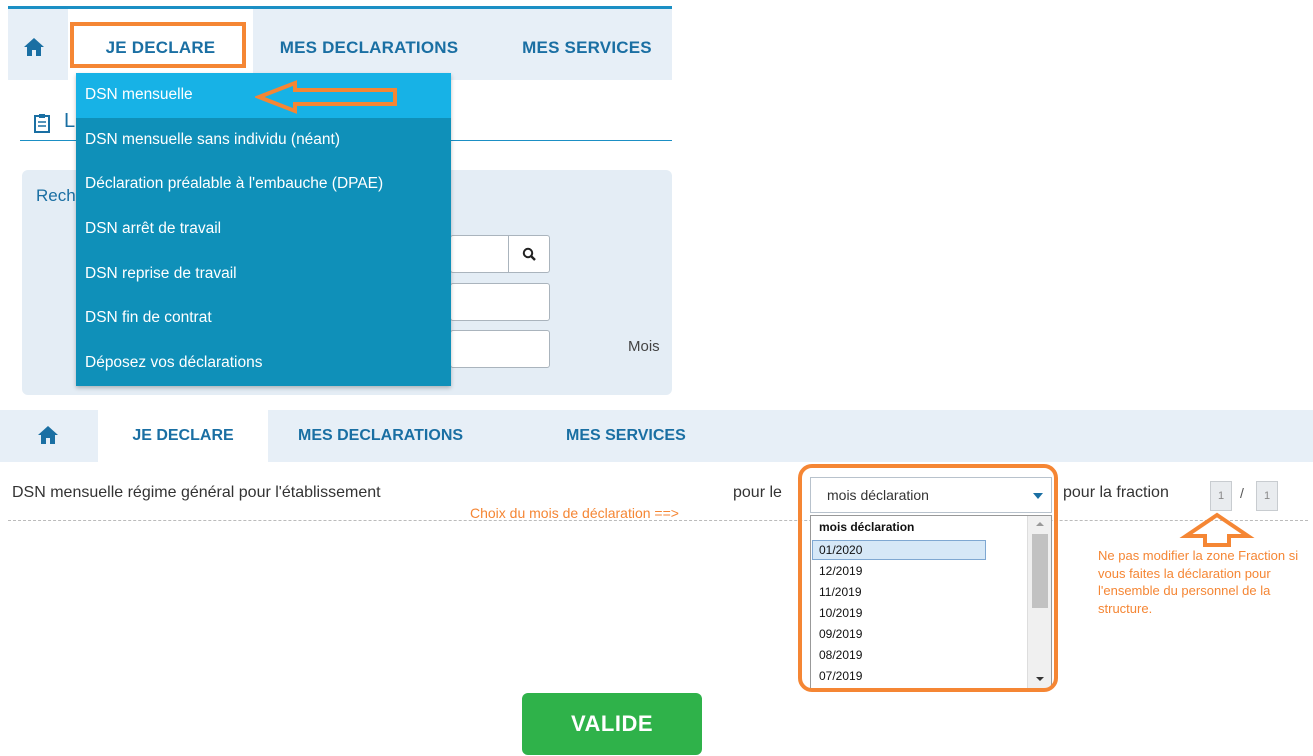 Image resolution: width=1313 pixels, height=756 pixels. I want to click on menu-item-fin-contrat: DSN fin de contrat, so click(263, 318).